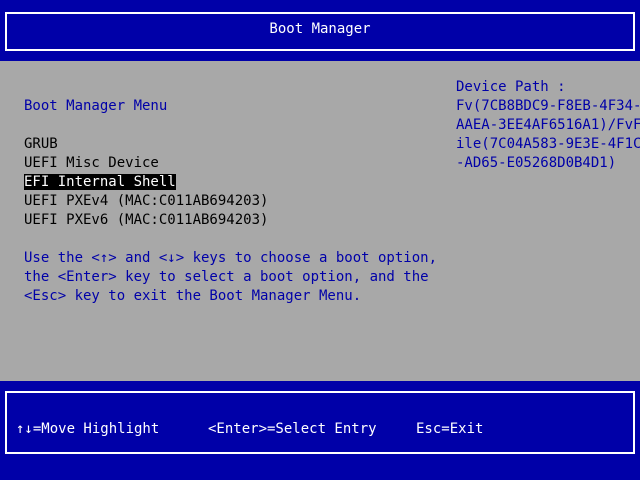 Image resolution: width=640 pixels, height=480 pixels. I want to click on menu-title: Boot Manager Menu, so click(96, 106).